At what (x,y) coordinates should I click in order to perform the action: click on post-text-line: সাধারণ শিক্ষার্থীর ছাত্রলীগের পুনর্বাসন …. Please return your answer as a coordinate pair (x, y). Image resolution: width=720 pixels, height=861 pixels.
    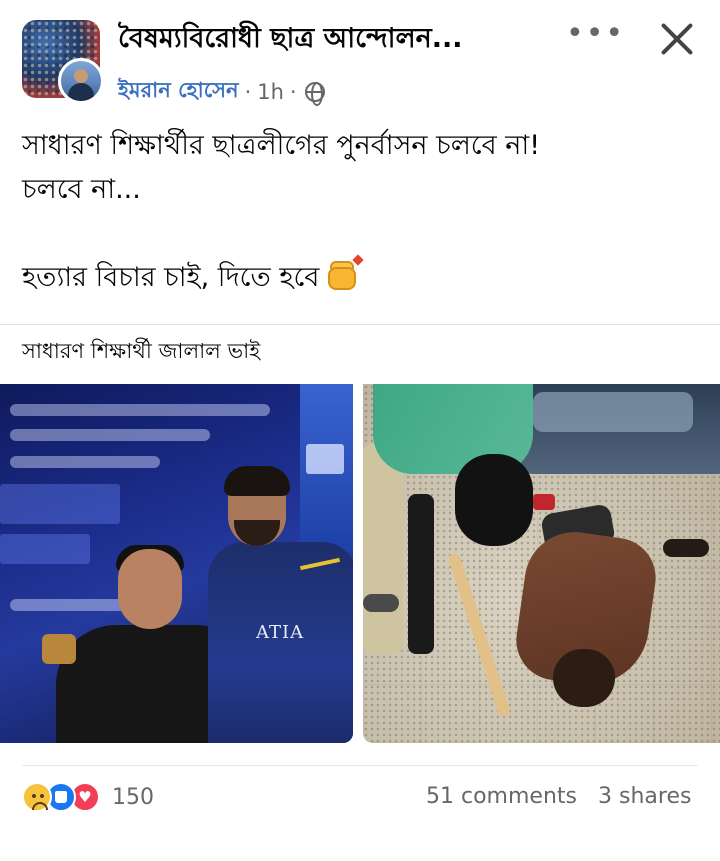
    Looking at the image, I should click on (281, 145).